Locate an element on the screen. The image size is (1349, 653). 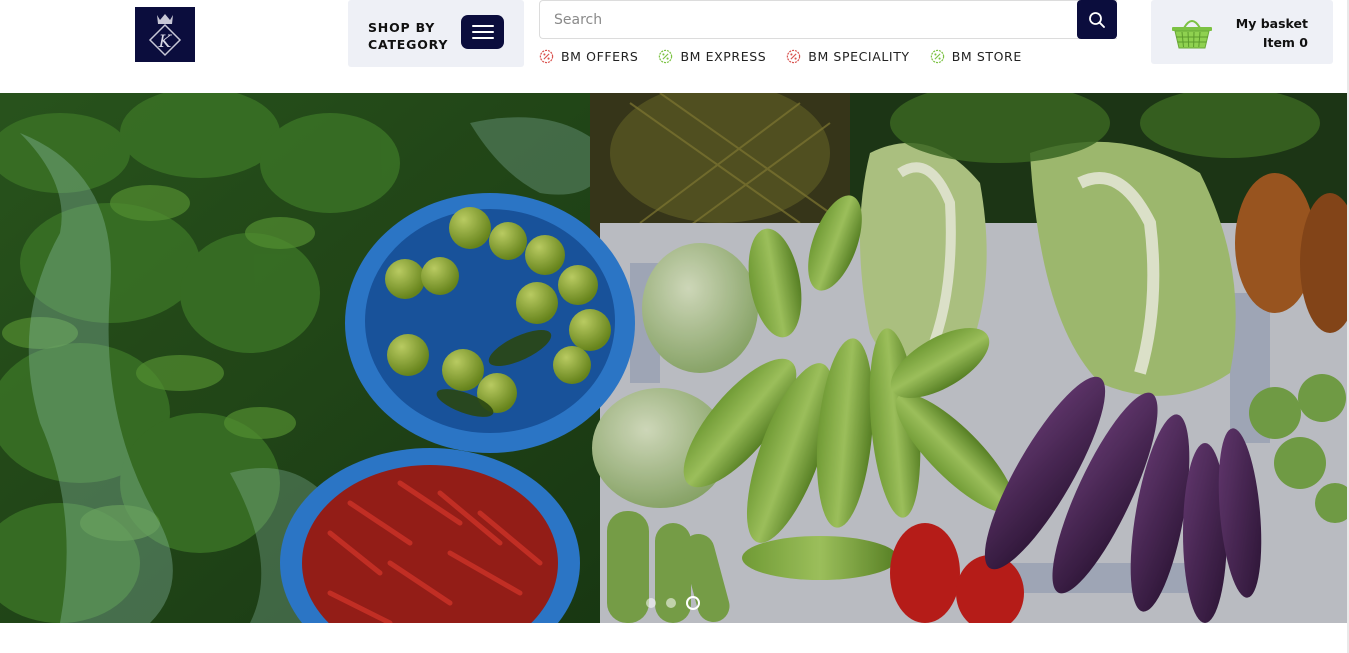
quick-link-label: BM STORE is located at coordinates (986, 56).